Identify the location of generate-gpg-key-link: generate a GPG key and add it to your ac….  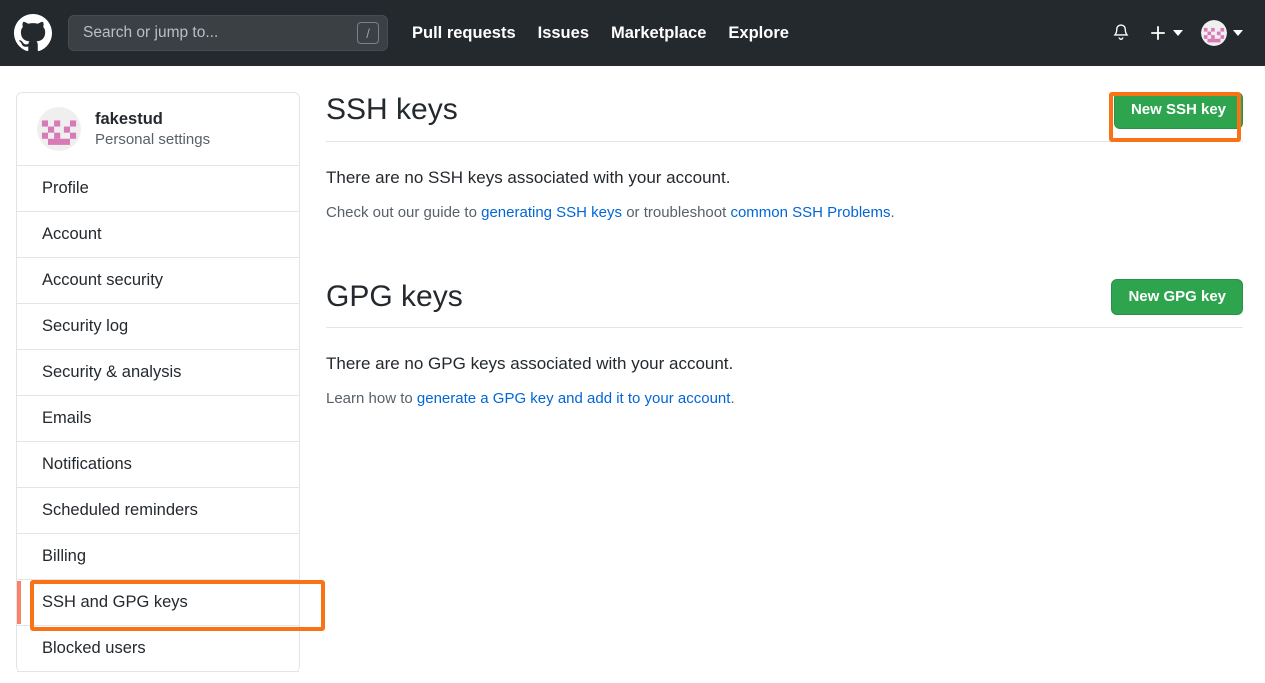
(574, 398).